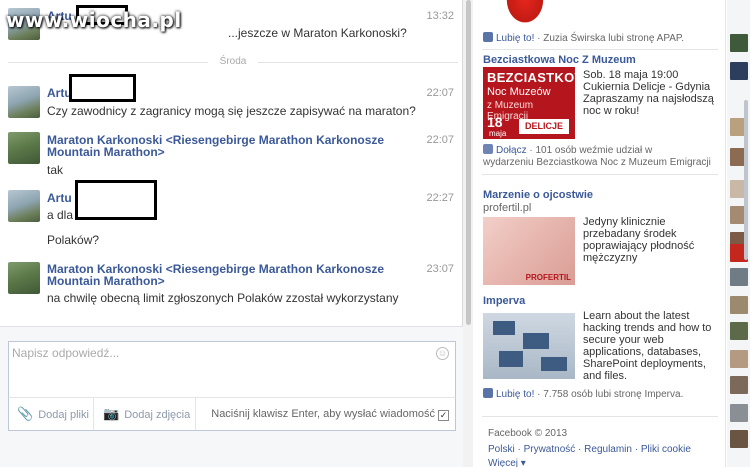  Describe the element at coordinates (511, 150) in the screenshot. I see `join-link: Dołącz` at that location.